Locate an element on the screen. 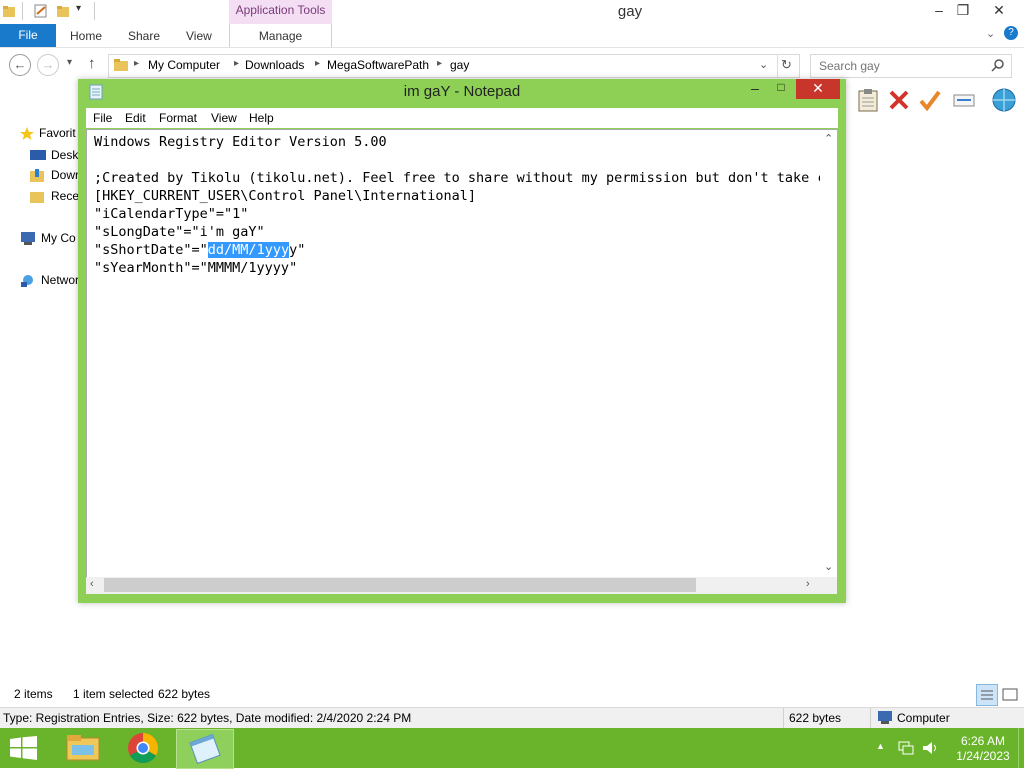  tab-view: View is located at coordinates (199, 35).